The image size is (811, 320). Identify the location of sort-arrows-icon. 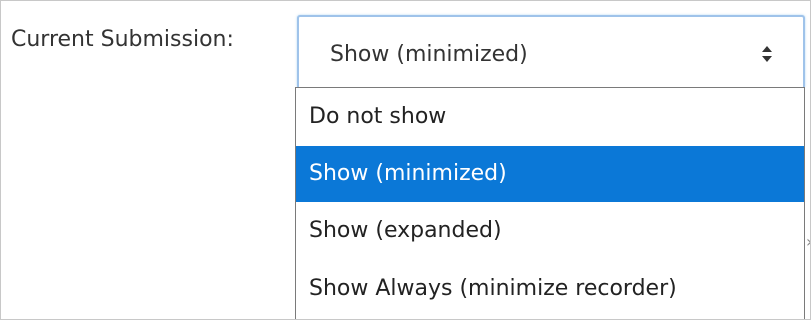
(767, 54).